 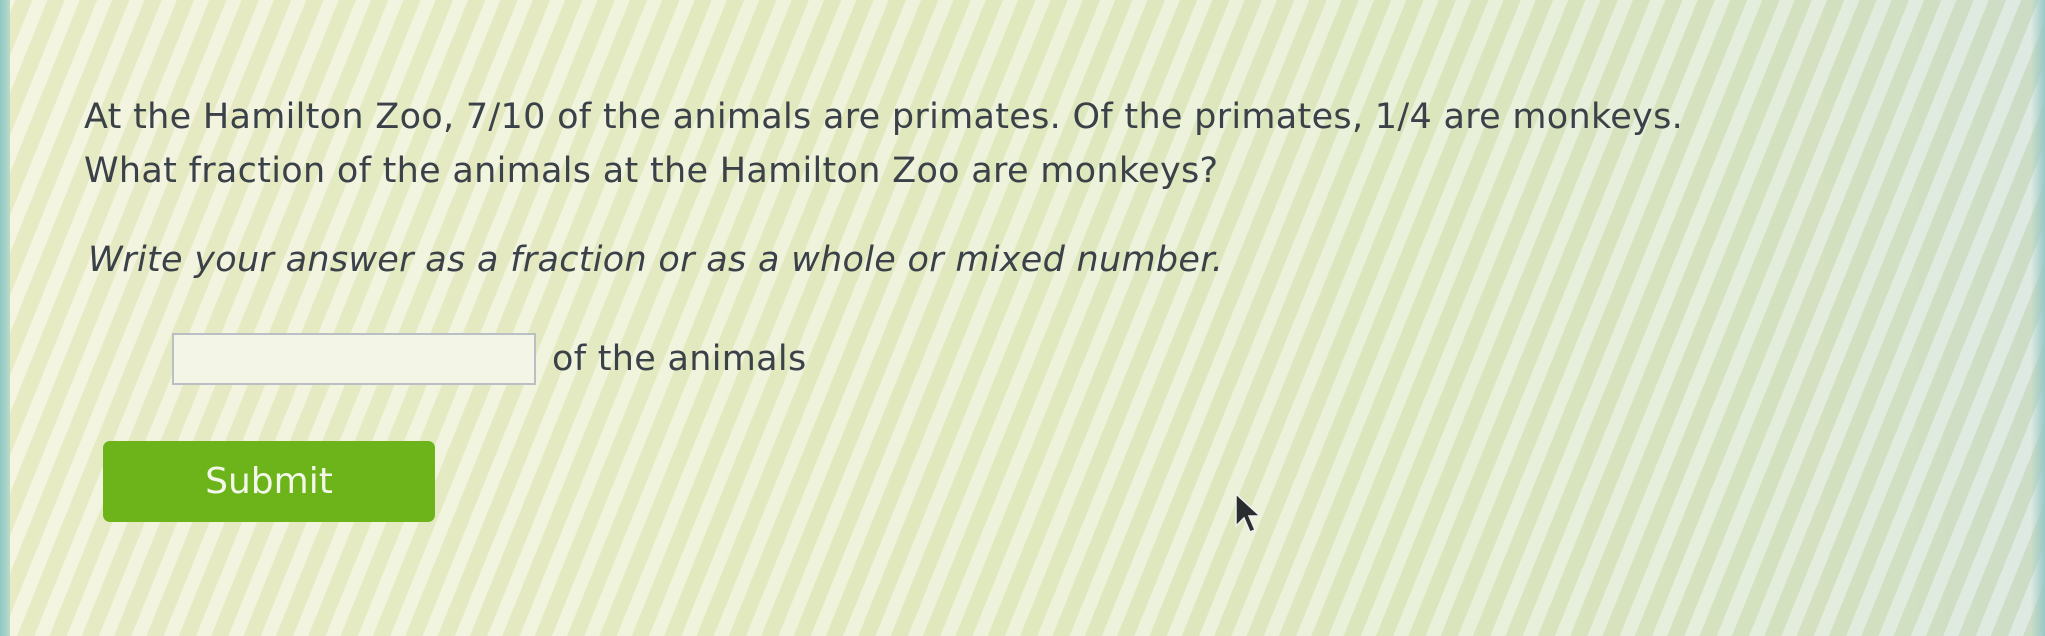 What do you see at coordinates (269, 481) in the screenshot?
I see `submit-button: Submit` at bounding box center [269, 481].